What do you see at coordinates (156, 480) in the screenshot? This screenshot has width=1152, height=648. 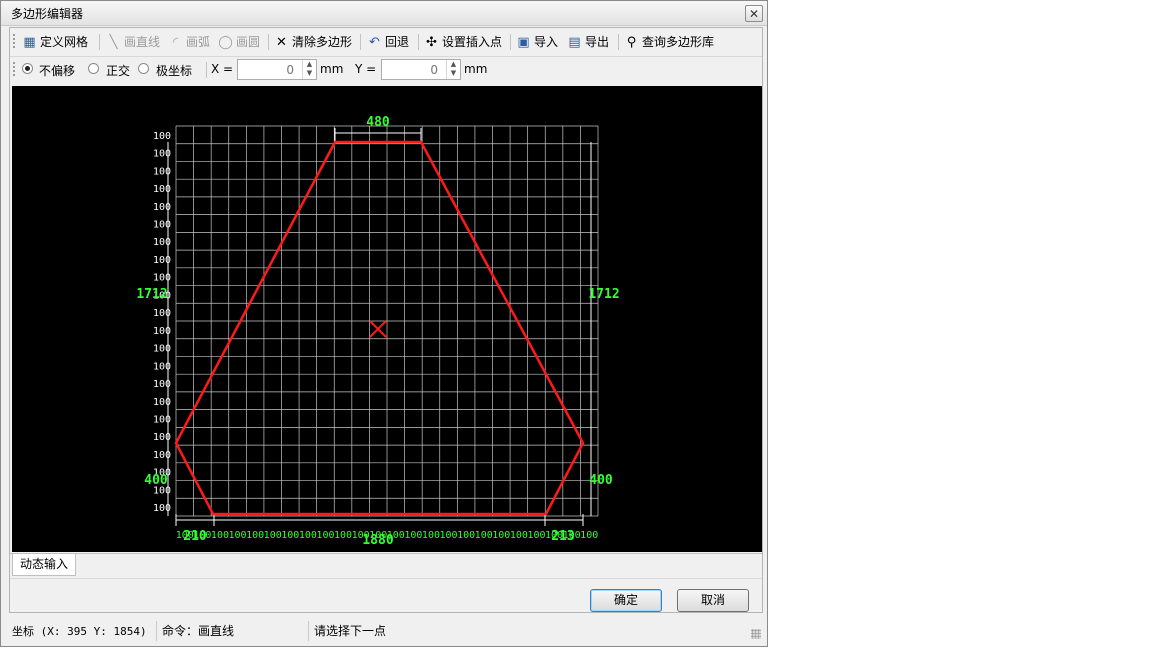 I see `dim-left-low-label: 400` at bounding box center [156, 480].